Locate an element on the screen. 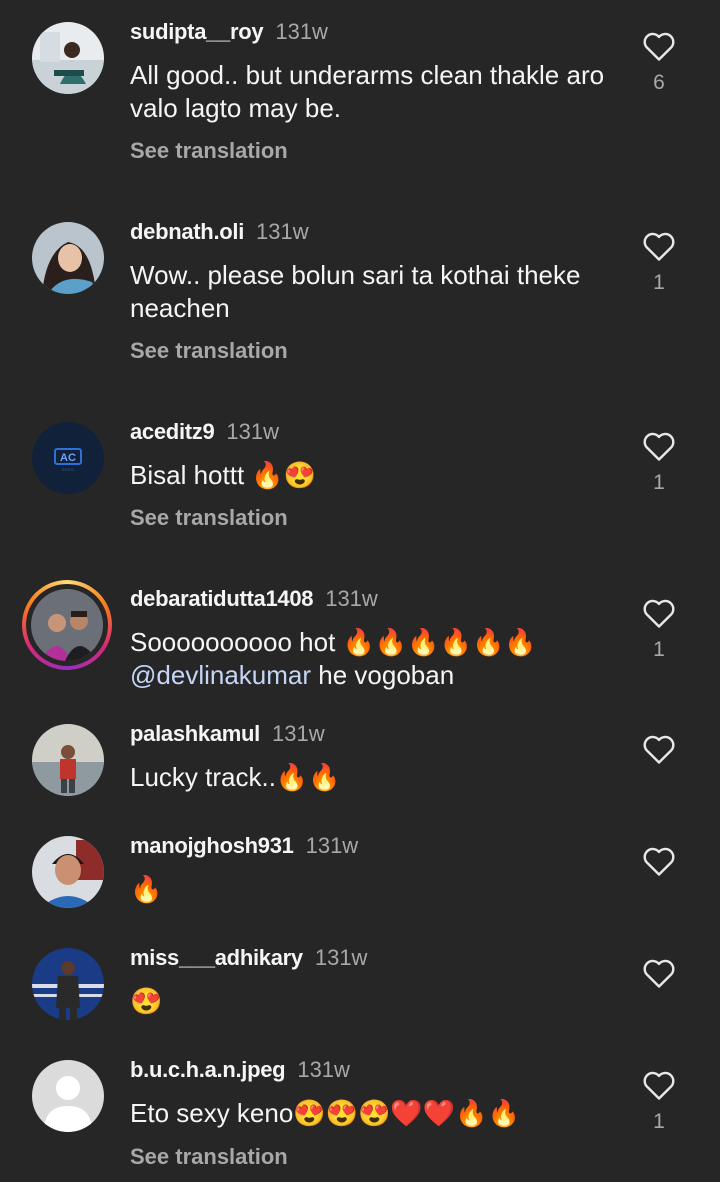  comment-text-tail: he vogoban is located at coordinates (383, 675).